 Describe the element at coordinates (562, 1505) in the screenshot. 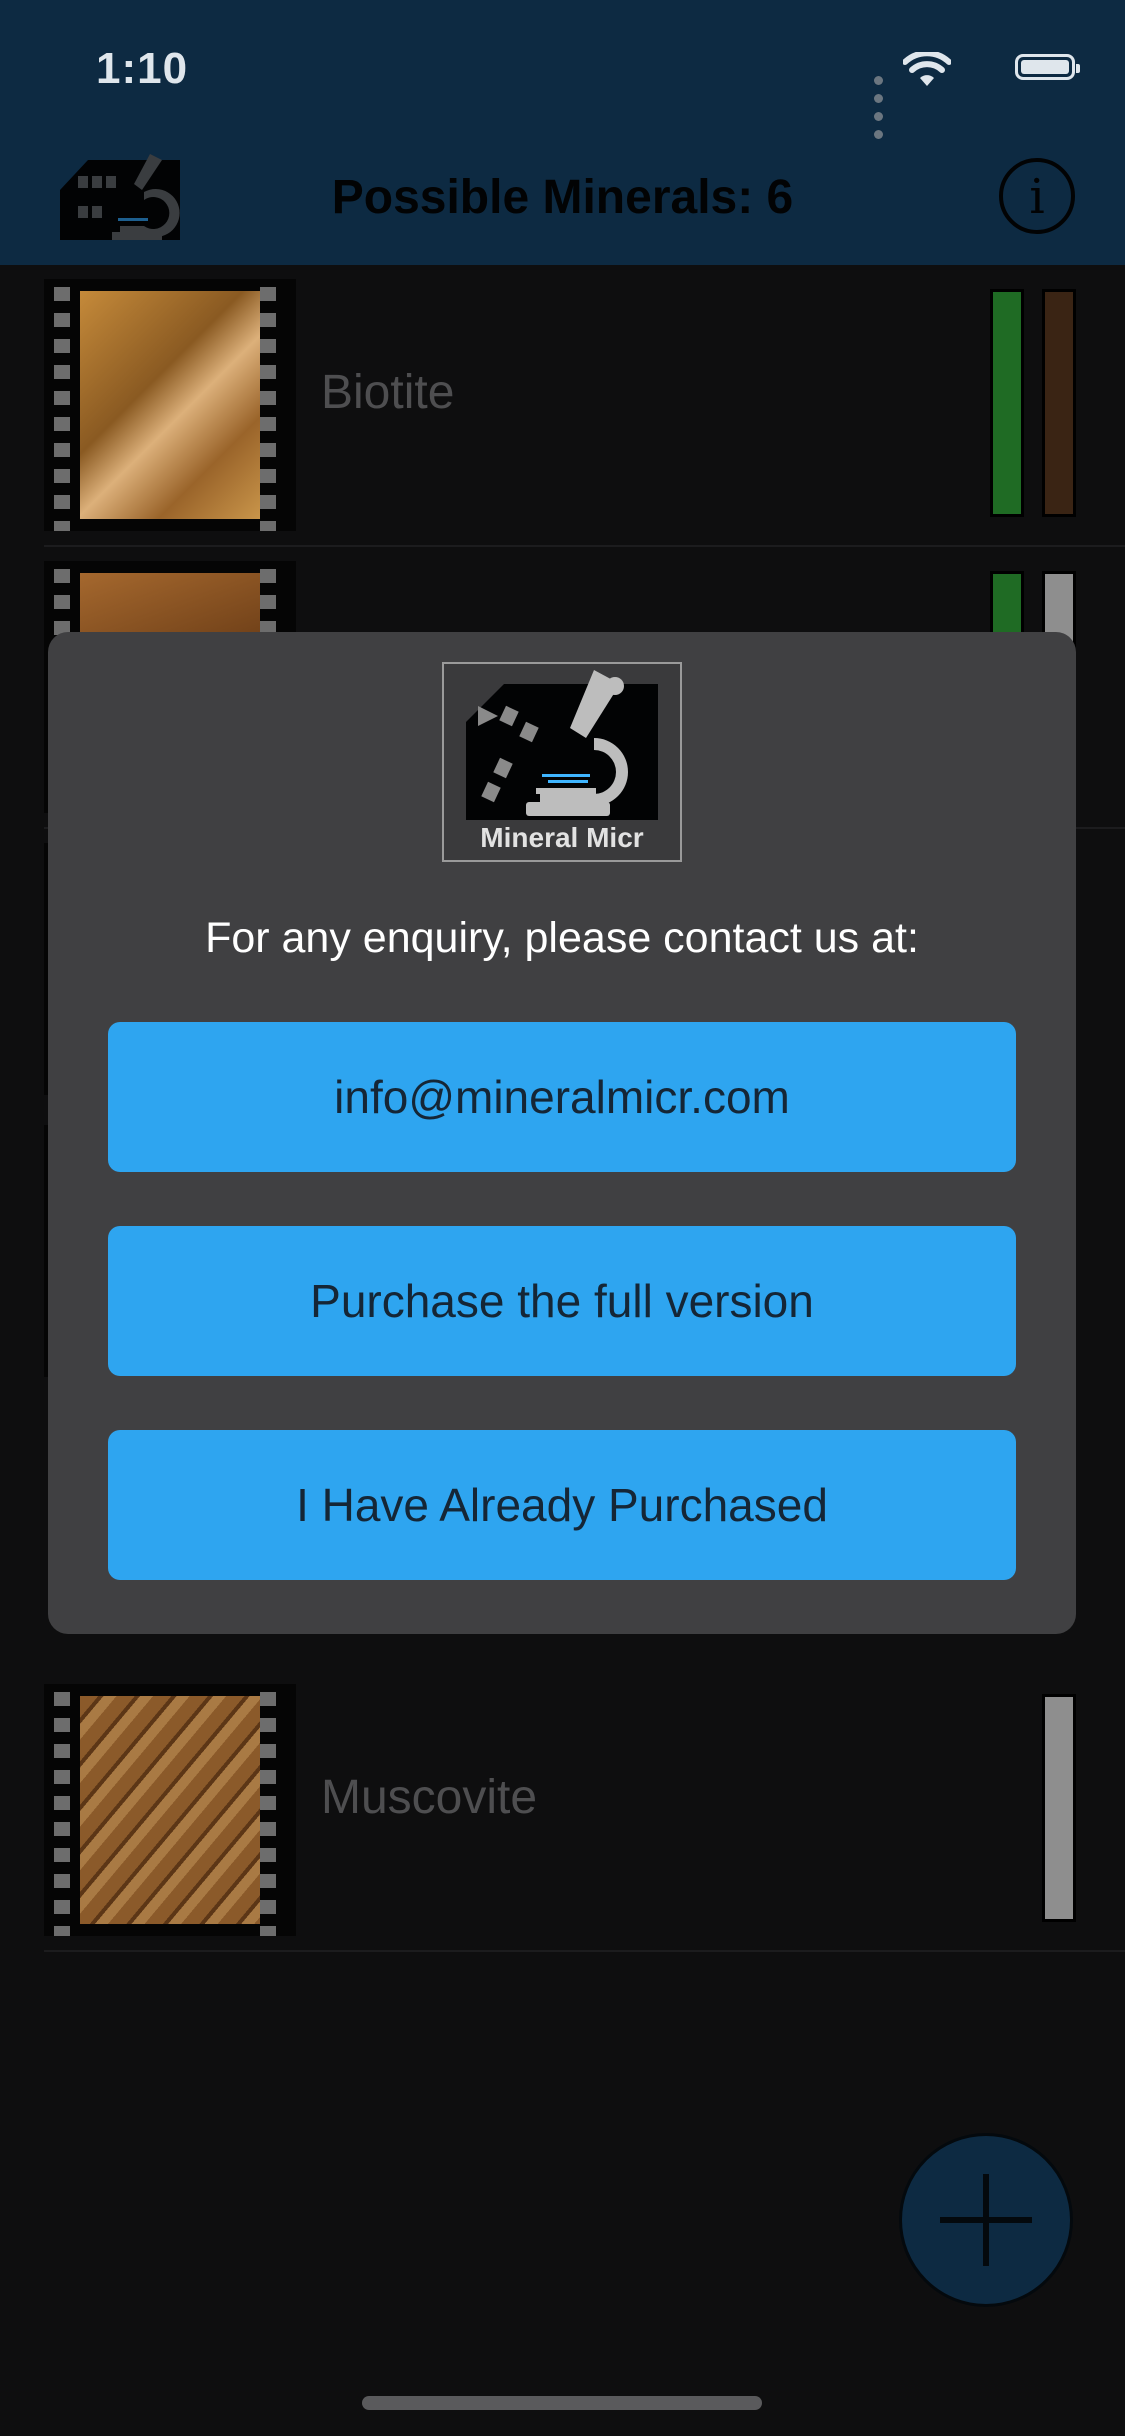

I see `restore-purchase-button: I Have Already Purchased` at that location.